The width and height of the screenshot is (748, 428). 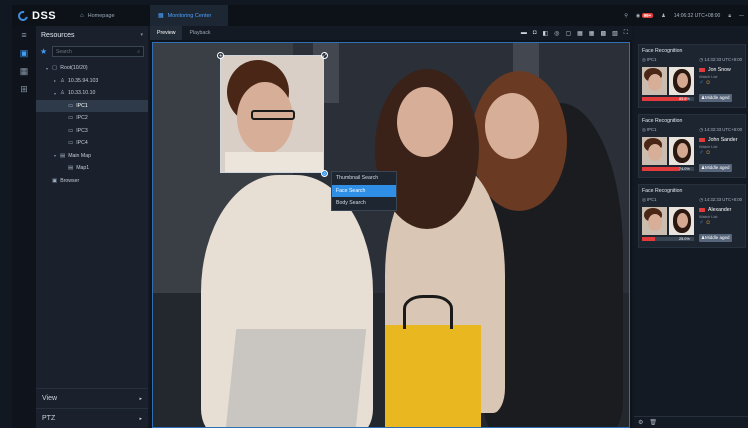 I want to click on card-title: Face Recognition, so click(x=662, y=191).